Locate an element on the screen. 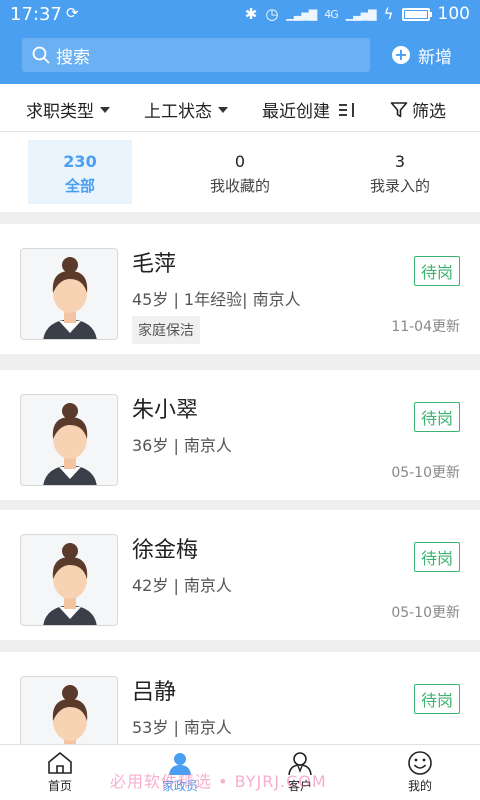  job-type-filter: 求职类型 is located at coordinates (68, 109).